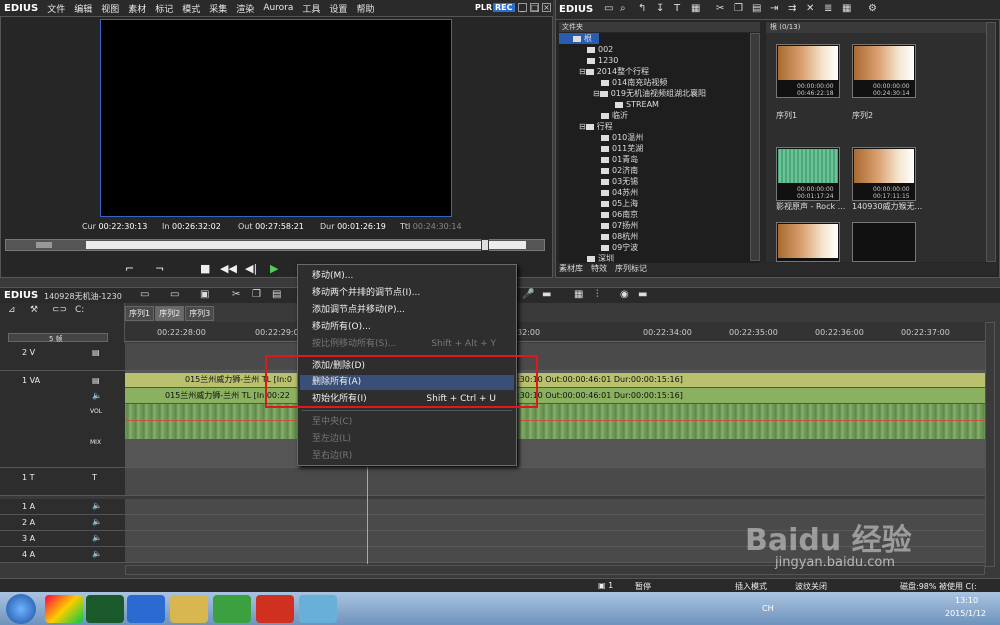 Image resolution: width=1000 pixels, height=625 pixels. What do you see at coordinates (828, 8) in the screenshot?
I see `properties-icon: ≣` at bounding box center [828, 8].